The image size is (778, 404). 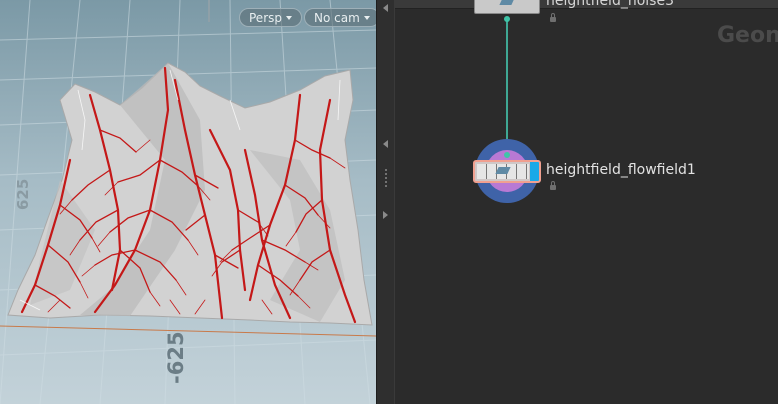 I want to click on x-axis-line, so click(x=188, y=331).